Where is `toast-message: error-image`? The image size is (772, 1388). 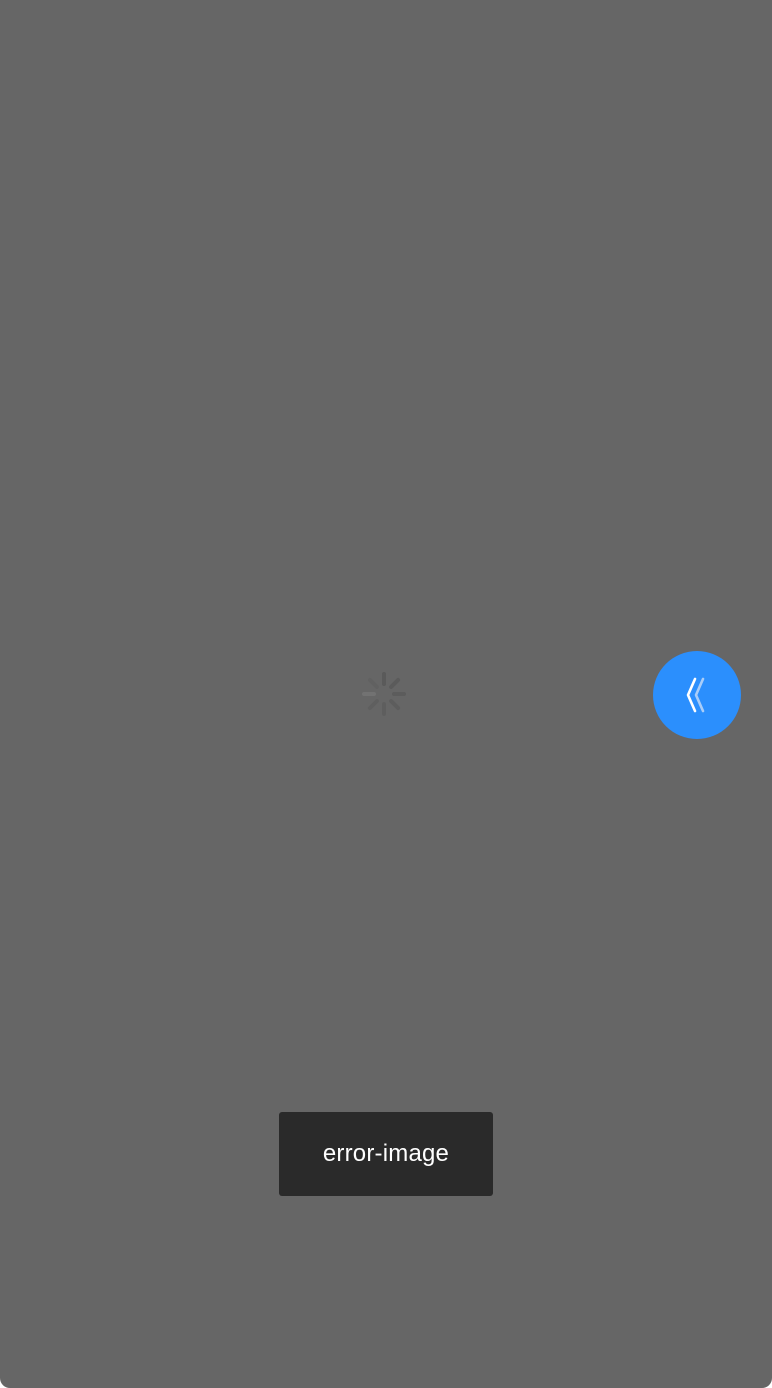 toast-message: error-image is located at coordinates (386, 1153).